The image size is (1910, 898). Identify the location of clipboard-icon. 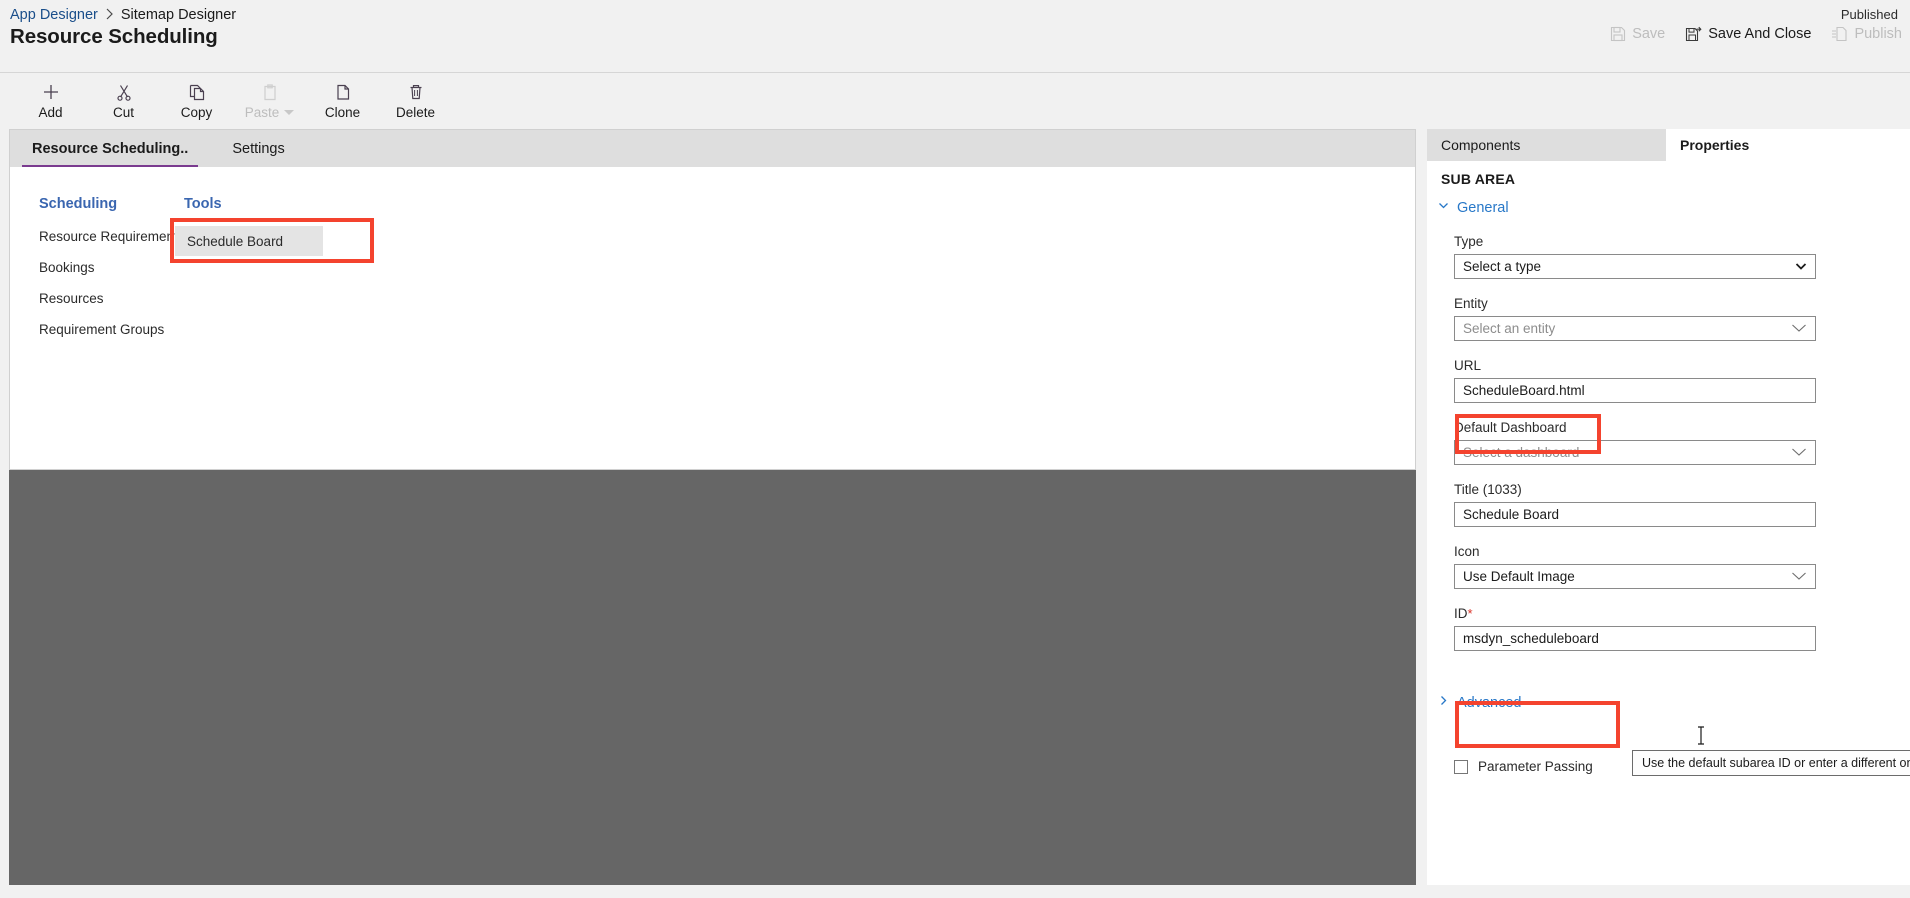
(270, 92).